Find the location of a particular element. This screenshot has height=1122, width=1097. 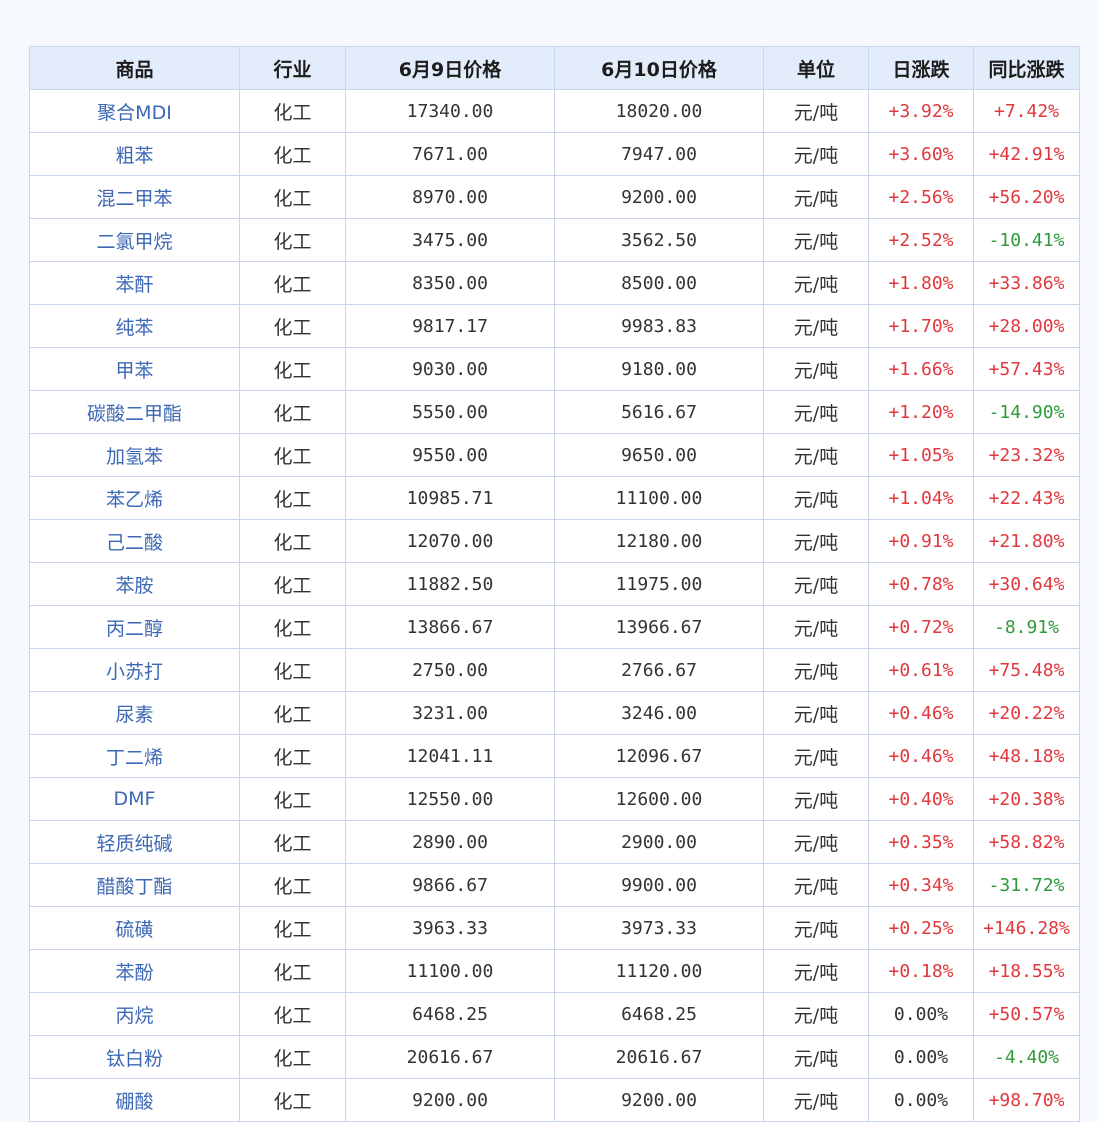

product-name-link: 甲苯 is located at coordinates (134, 369).